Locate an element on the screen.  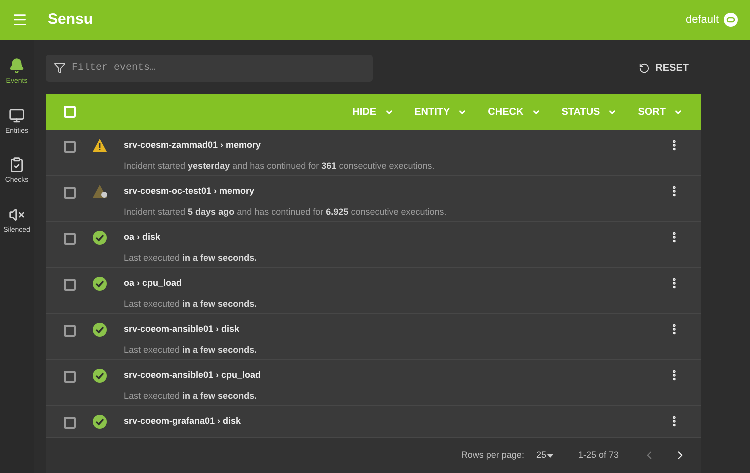
event-title: srv-coesm-zammad01 › memory is located at coordinates (193, 145).